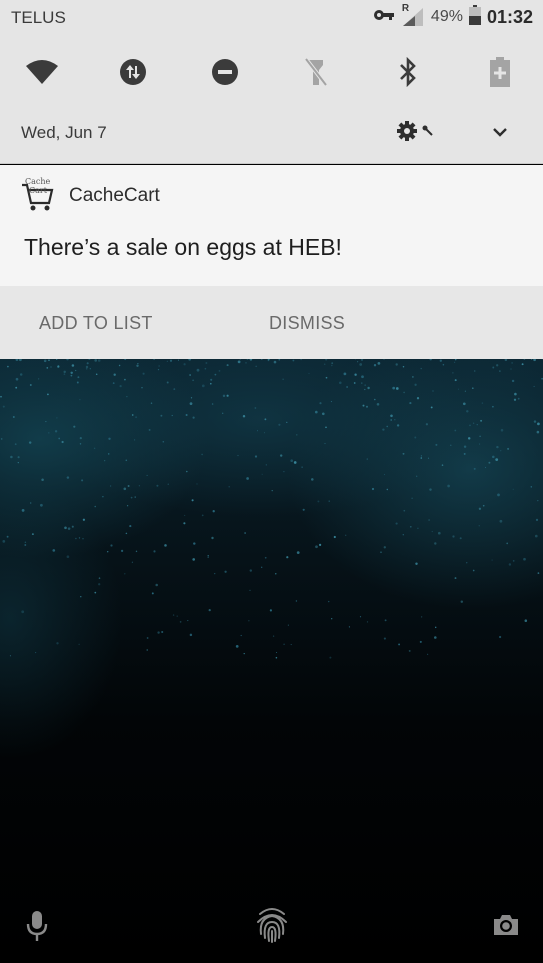 The height and width of the screenshot is (963, 543). I want to click on fingerprint-button, so click(272, 926).